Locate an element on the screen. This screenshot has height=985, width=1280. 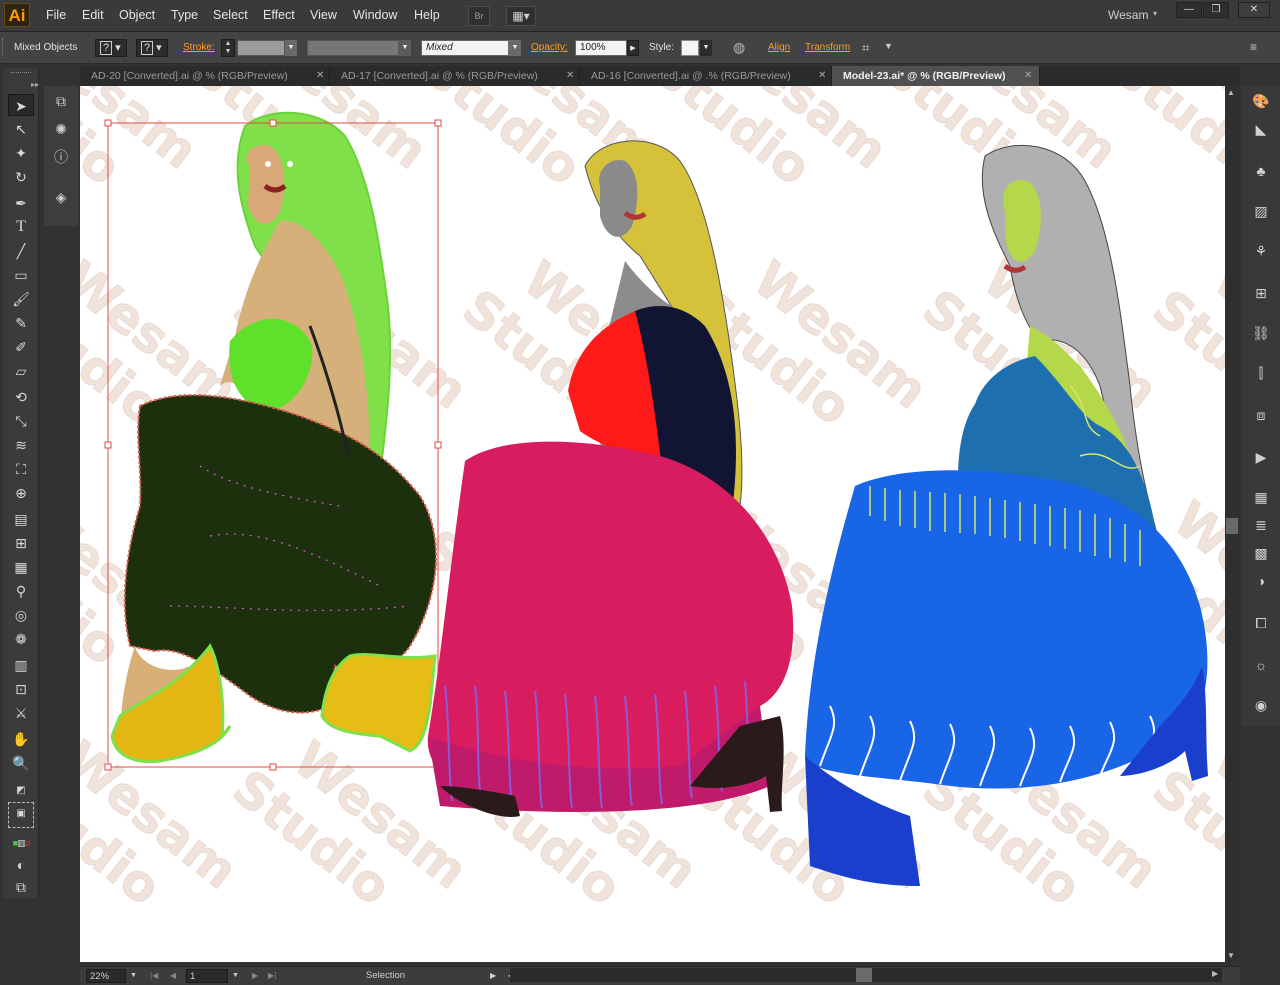
menu-help: Help is located at coordinates (427, 15).